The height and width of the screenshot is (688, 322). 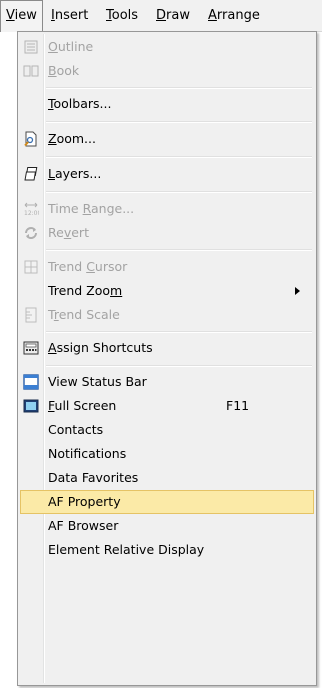 What do you see at coordinates (84, 501) in the screenshot?
I see `menu-item-label: AF Property` at bounding box center [84, 501].